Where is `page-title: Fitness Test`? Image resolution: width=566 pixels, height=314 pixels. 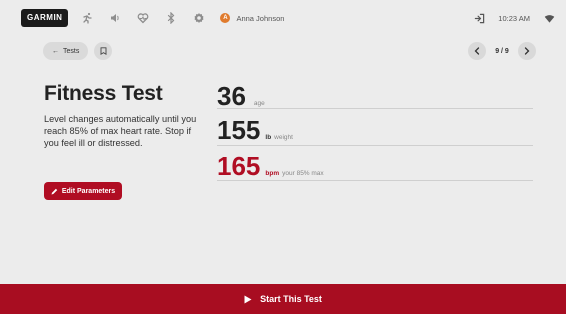 page-title: Fitness Test is located at coordinates (103, 93).